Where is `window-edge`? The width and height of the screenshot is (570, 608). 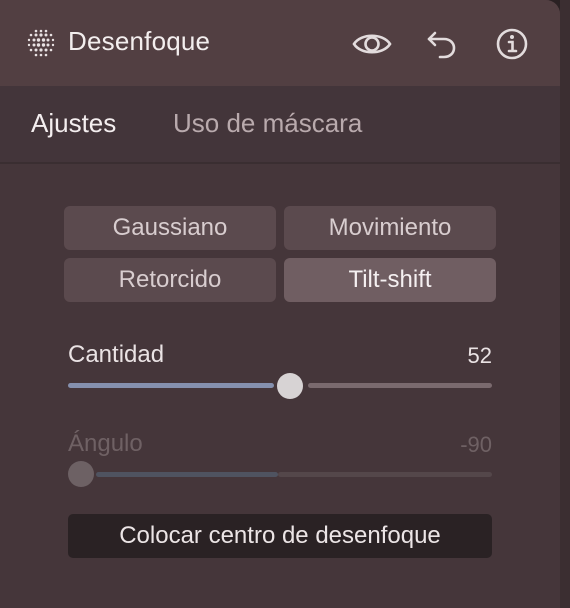
window-edge is located at coordinates (565, 304).